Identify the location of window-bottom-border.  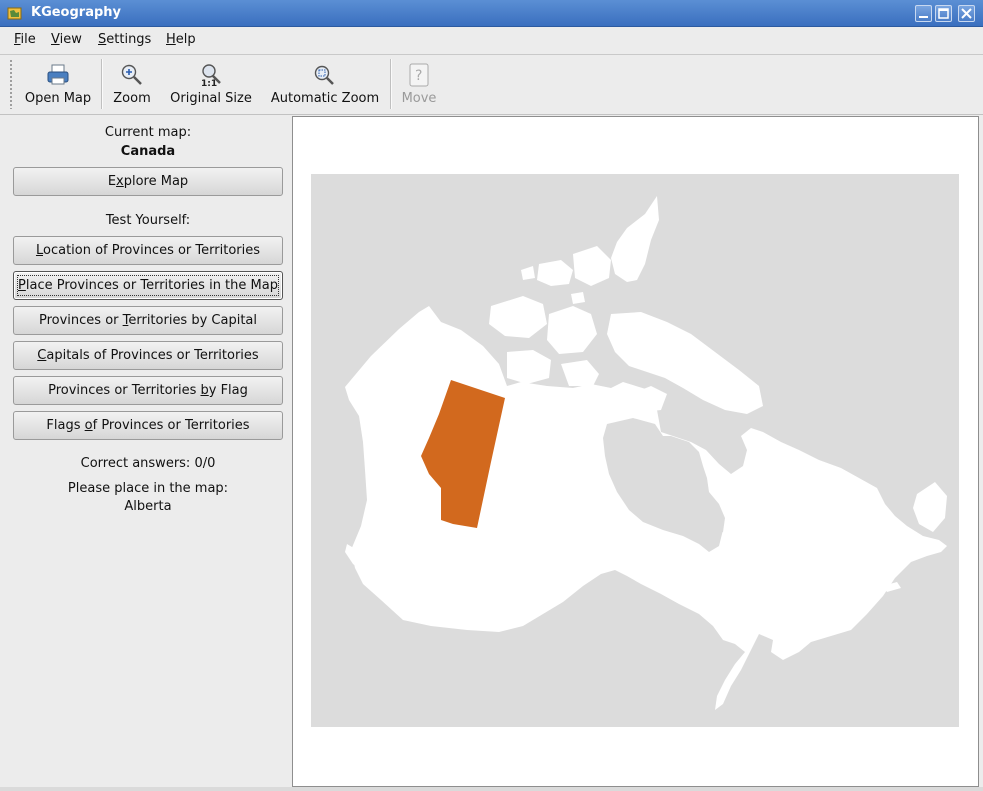
(491, 789).